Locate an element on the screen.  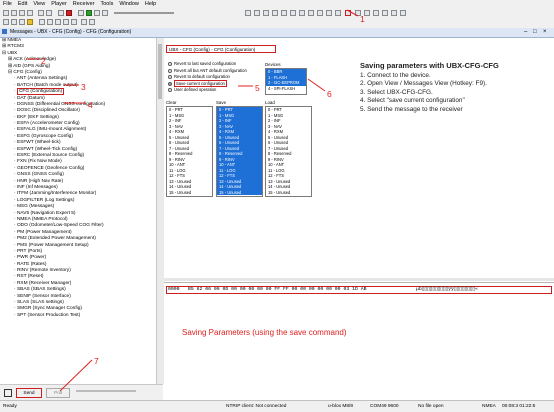
status-file: No file open is located at coordinates (431, 406).